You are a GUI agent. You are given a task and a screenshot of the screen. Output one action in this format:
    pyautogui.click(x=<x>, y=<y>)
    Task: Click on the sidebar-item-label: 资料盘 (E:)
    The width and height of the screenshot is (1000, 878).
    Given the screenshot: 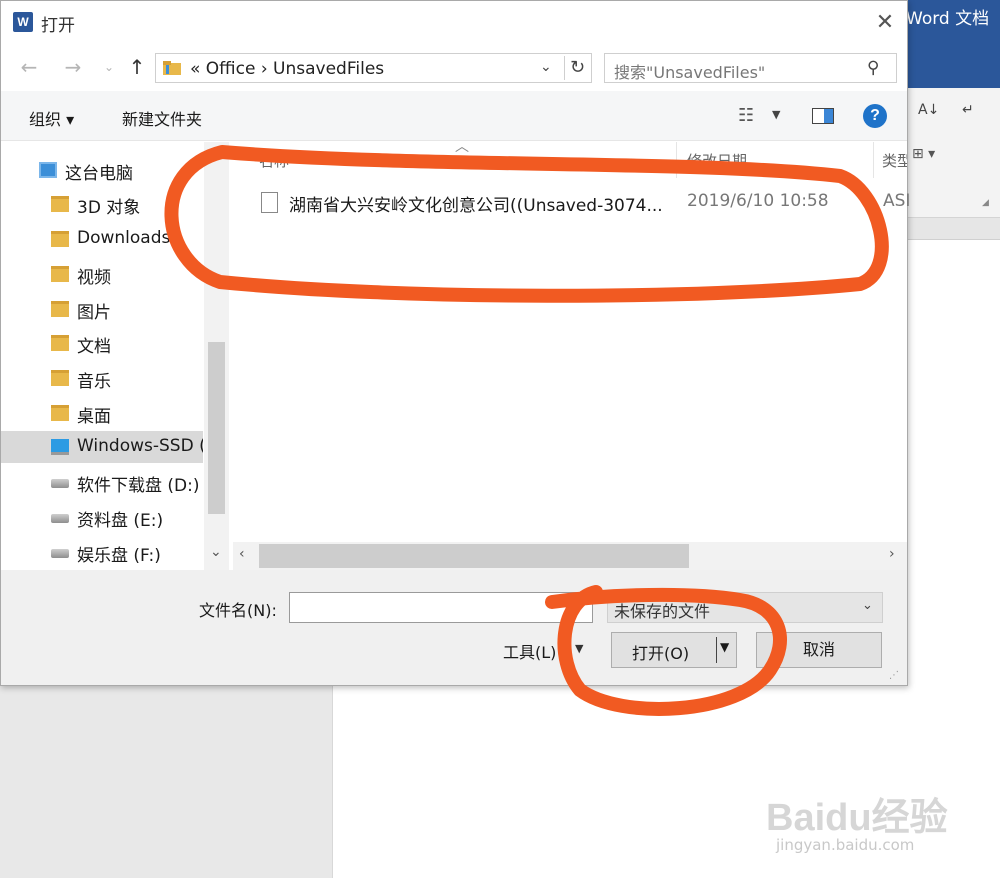 What is the action you would take?
    pyautogui.click(x=120, y=521)
    